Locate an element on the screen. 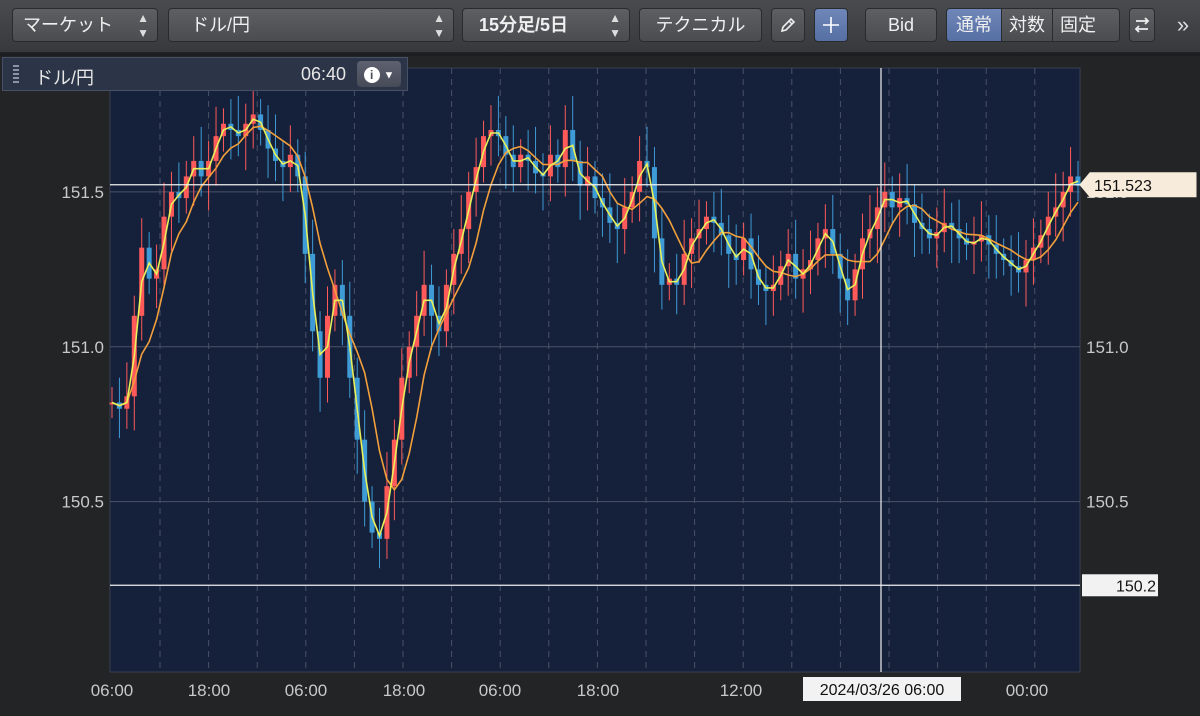 The width and height of the screenshot is (1200, 716). scale-option-log: 対数 is located at coordinates (1027, 25).